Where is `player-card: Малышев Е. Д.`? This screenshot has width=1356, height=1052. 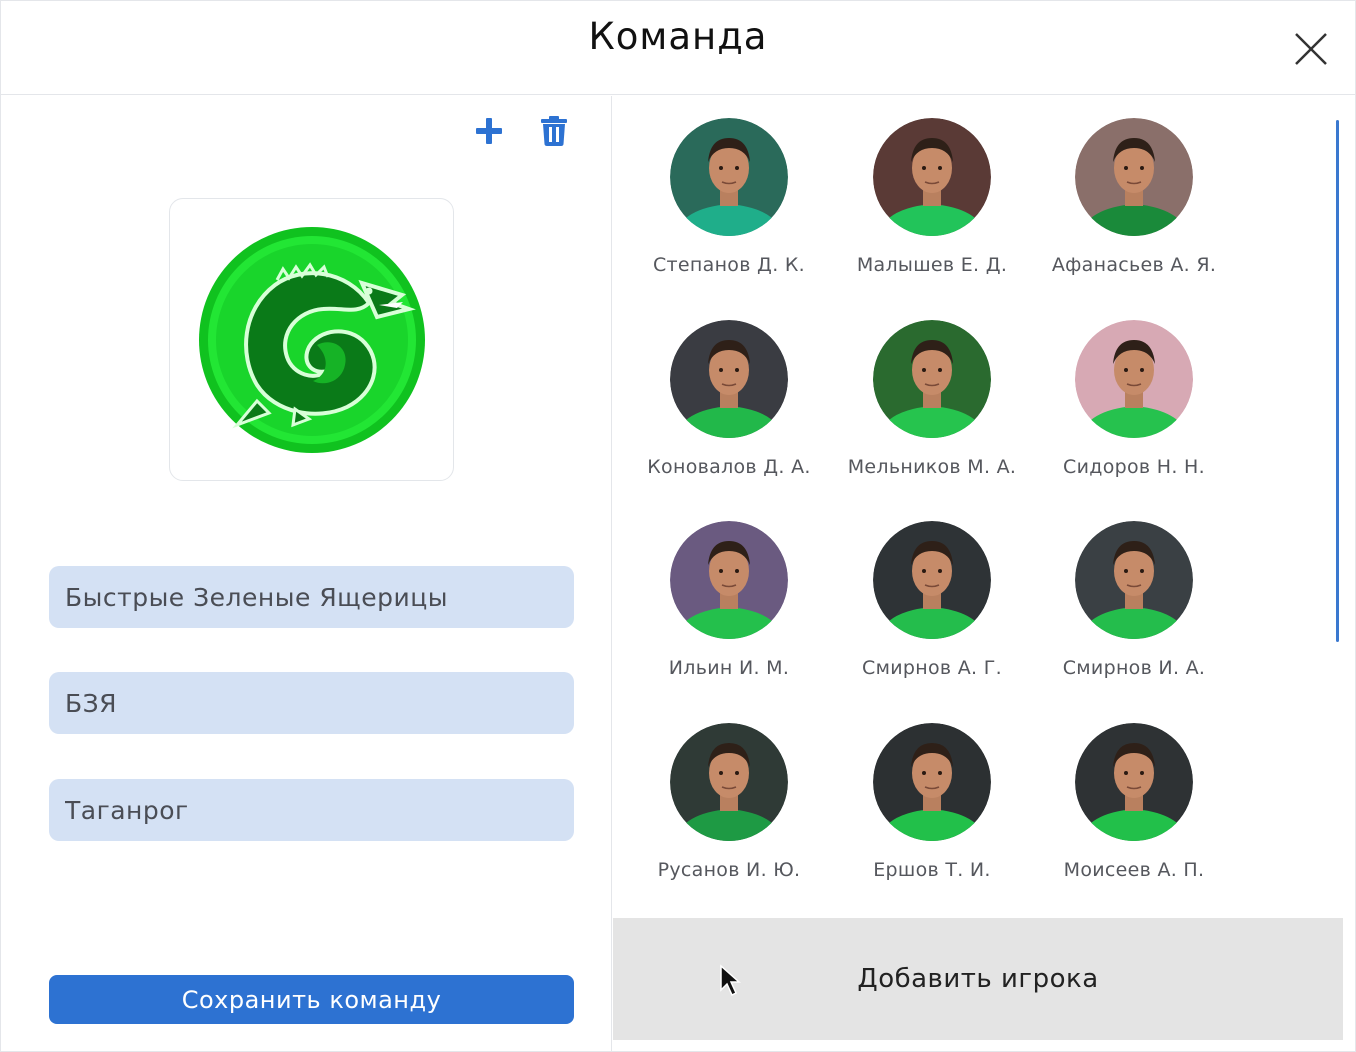 player-card: Малышев Е. Д. is located at coordinates (932, 197).